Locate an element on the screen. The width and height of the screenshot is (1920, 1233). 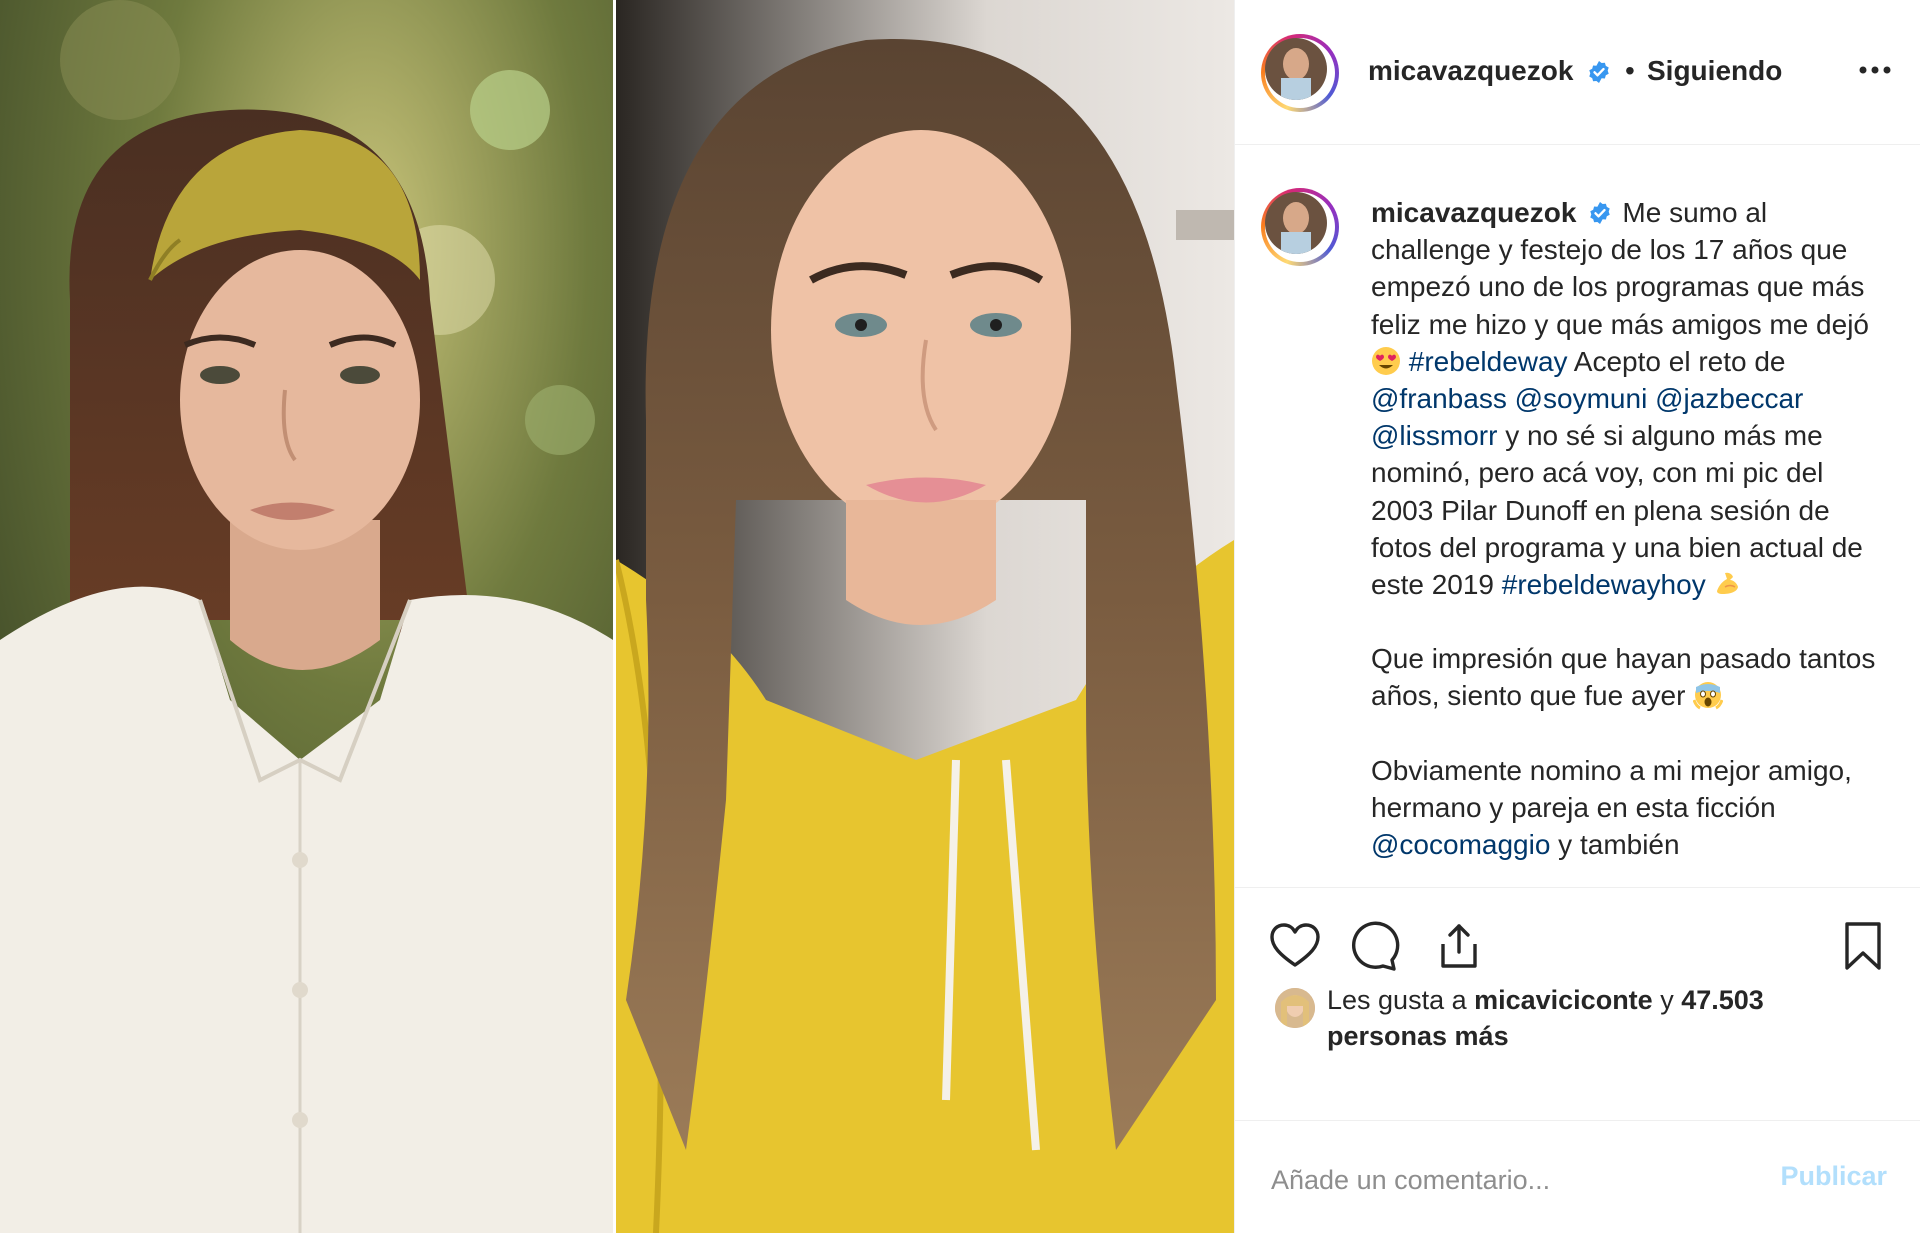
heart-eyes-emoji-icon is located at coordinates (1386, 360).